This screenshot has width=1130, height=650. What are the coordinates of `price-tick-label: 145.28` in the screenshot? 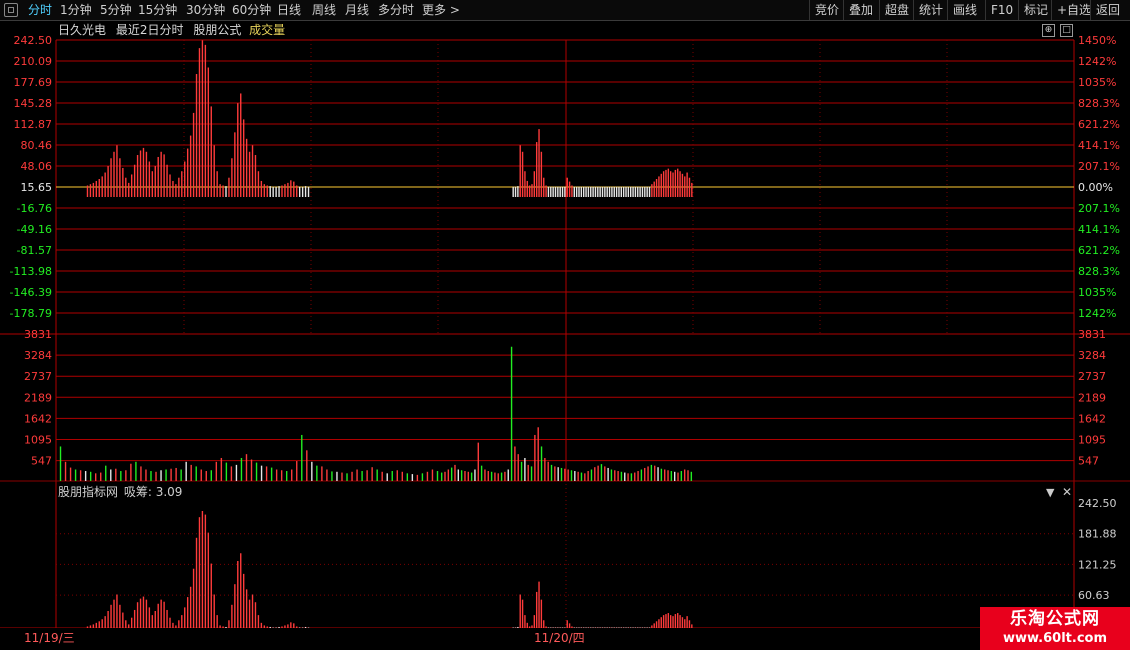 It's located at (33, 103).